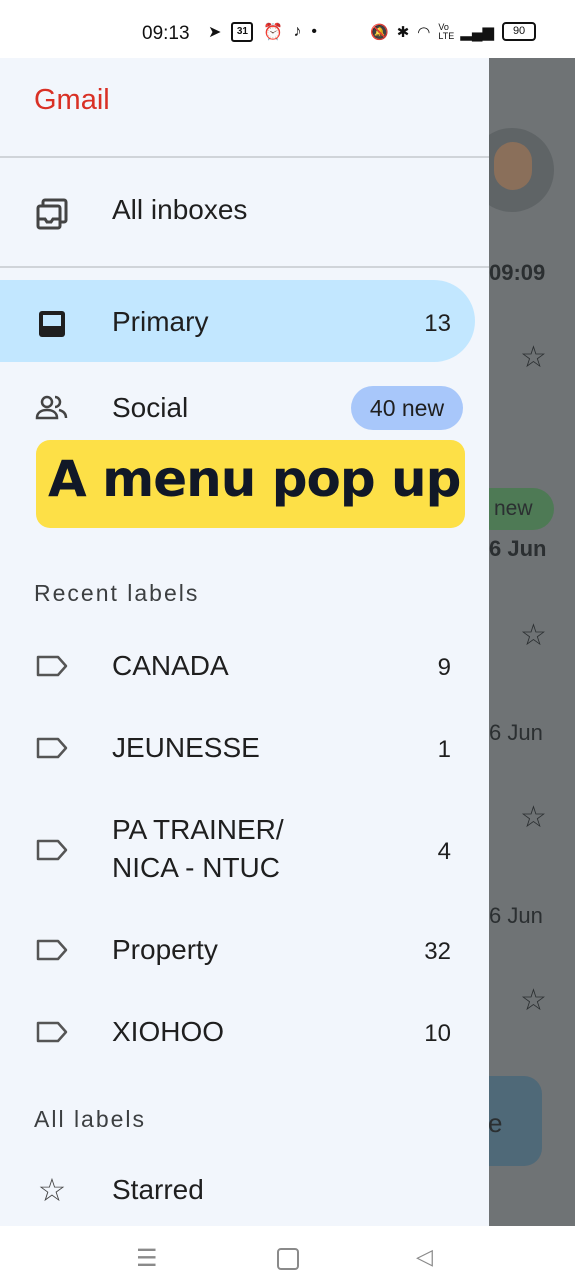 This screenshot has width=575, height=1283. Describe the element at coordinates (242, 32) in the screenshot. I see `calendar-icon: 31` at that location.